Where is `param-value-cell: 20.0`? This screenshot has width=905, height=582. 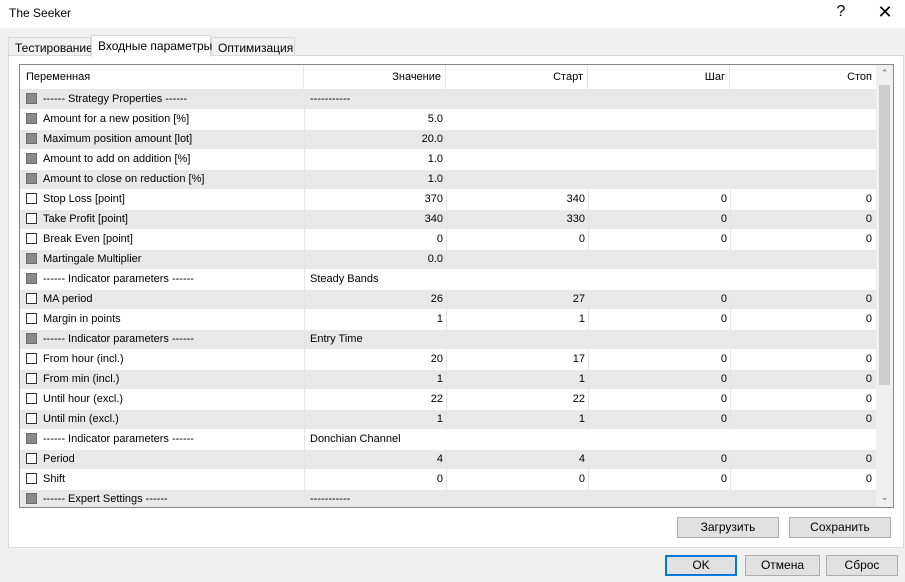
param-value-cell: 20.0 is located at coordinates (375, 140).